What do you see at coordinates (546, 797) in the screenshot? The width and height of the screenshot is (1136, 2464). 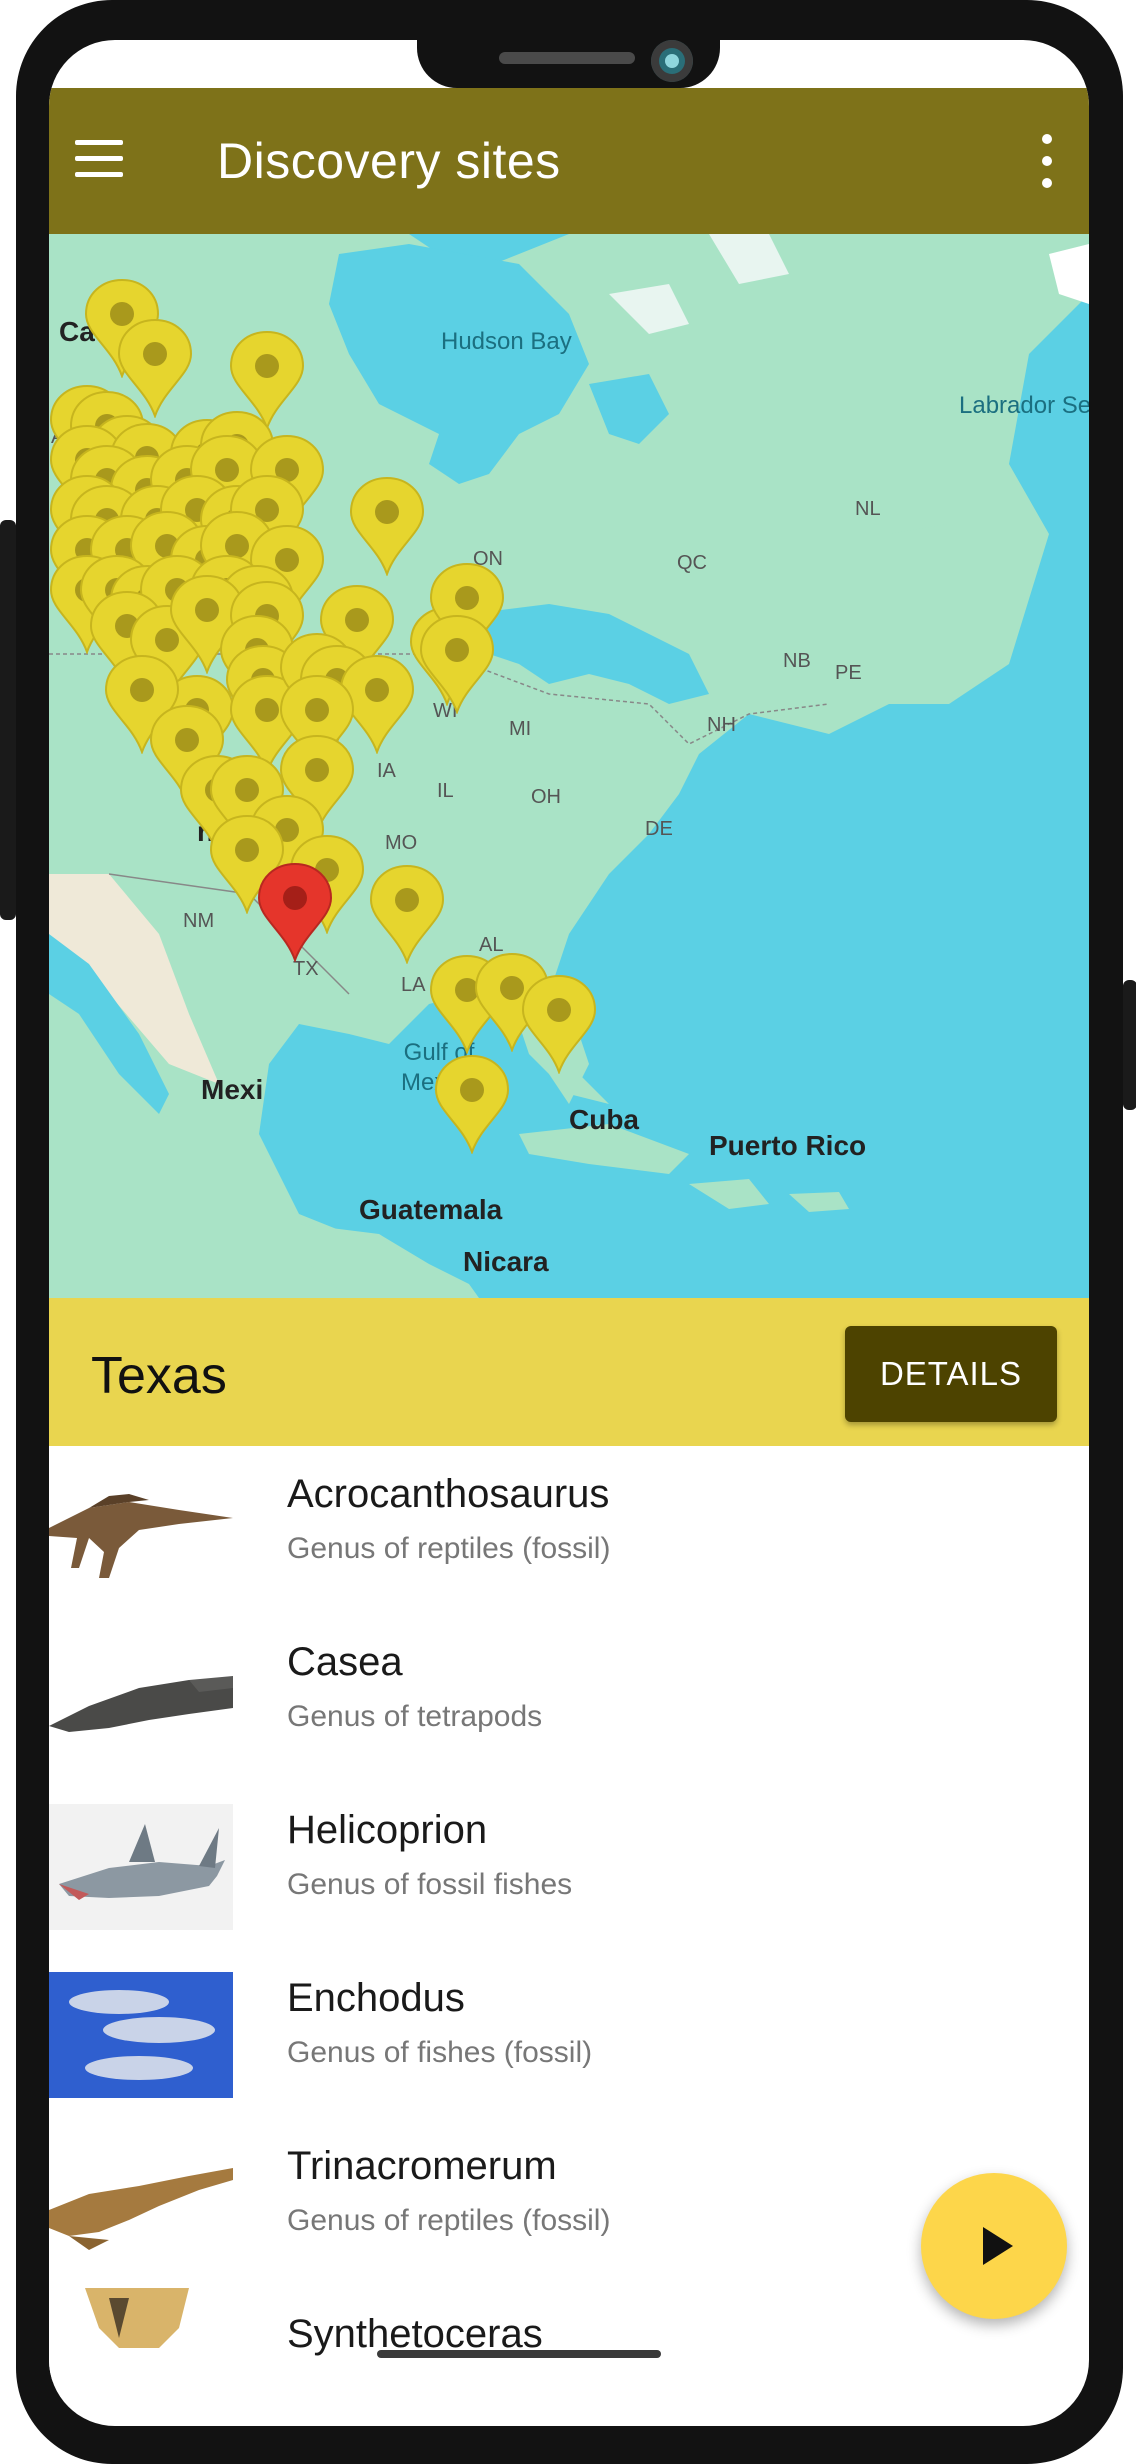 I see `map-label: OH` at bounding box center [546, 797].